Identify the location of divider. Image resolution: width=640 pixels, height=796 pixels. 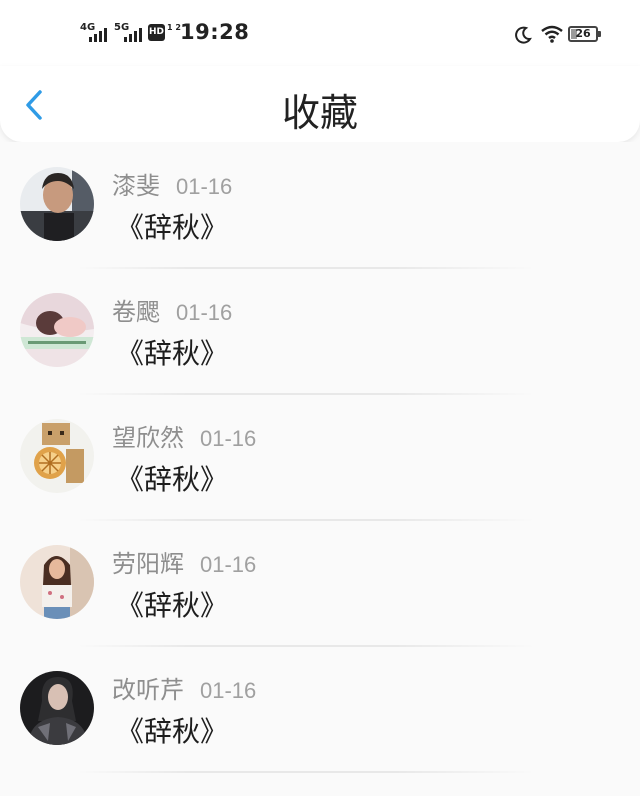
(306, 772).